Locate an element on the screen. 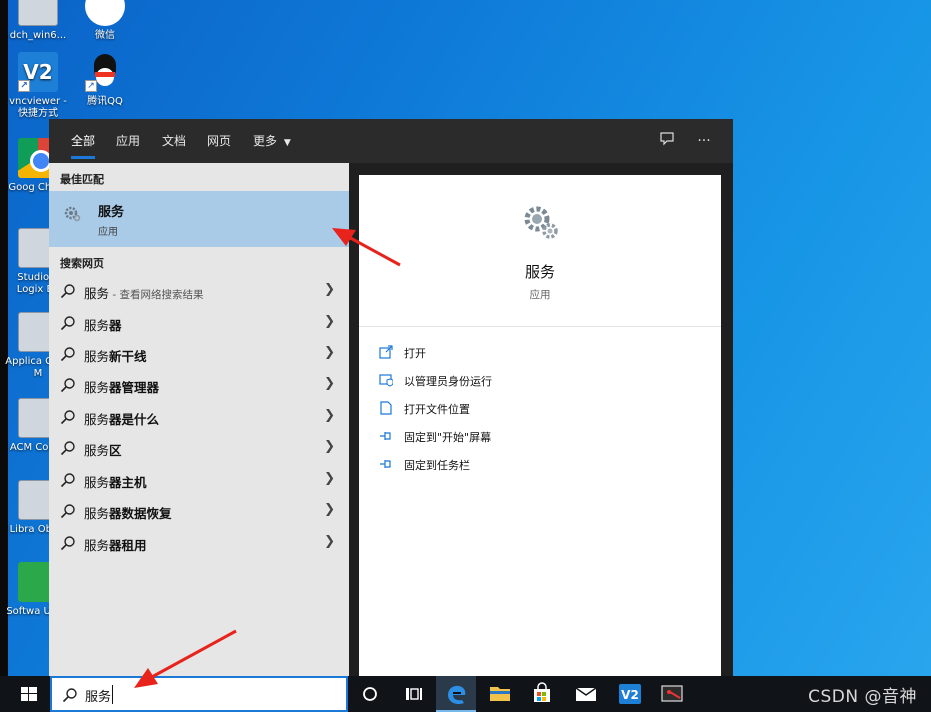 The width and height of the screenshot is (931, 712). best-match-subtitle: 应用 is located at coordinates (108, 232).